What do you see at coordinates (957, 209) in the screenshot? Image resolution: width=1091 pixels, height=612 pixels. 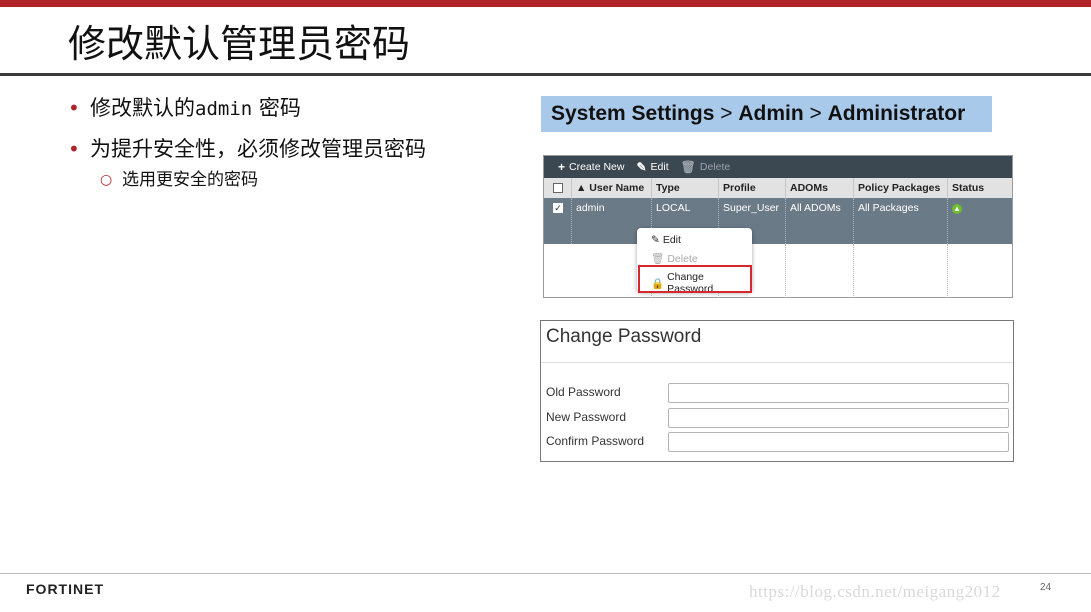 I see `status-up-icon: ▲` at bounding box center [957, 209].